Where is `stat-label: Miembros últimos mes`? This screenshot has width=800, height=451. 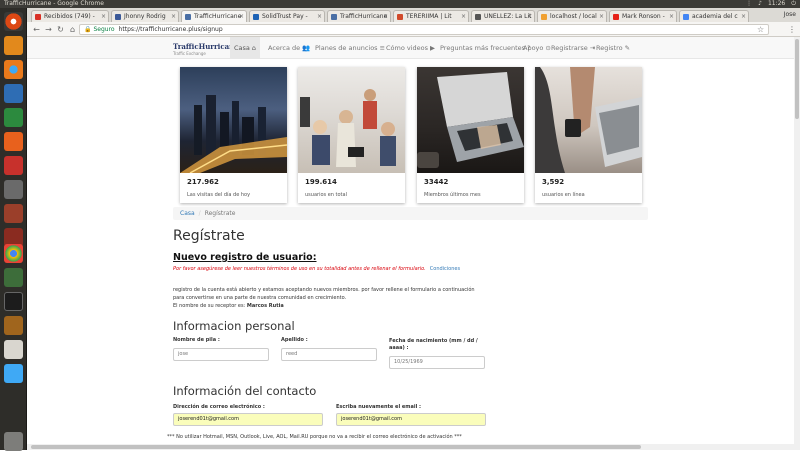 stat-label: Miembros últimos mes is located at coordinates (452, 195).